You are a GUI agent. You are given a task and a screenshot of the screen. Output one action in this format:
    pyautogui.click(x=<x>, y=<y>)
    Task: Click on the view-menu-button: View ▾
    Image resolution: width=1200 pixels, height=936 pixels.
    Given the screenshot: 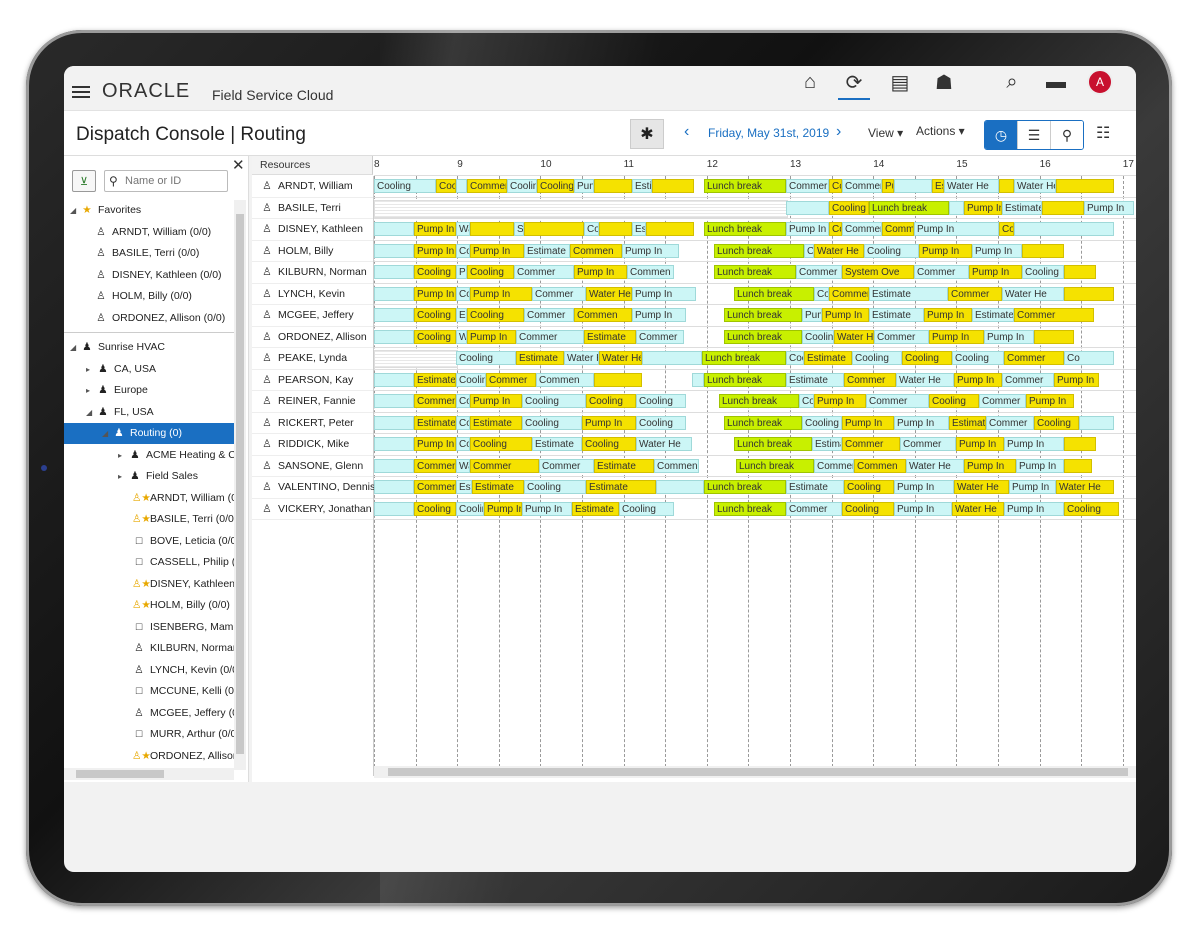 What is the action you would take?
    pyautogui.click(x=885, y=133)
    